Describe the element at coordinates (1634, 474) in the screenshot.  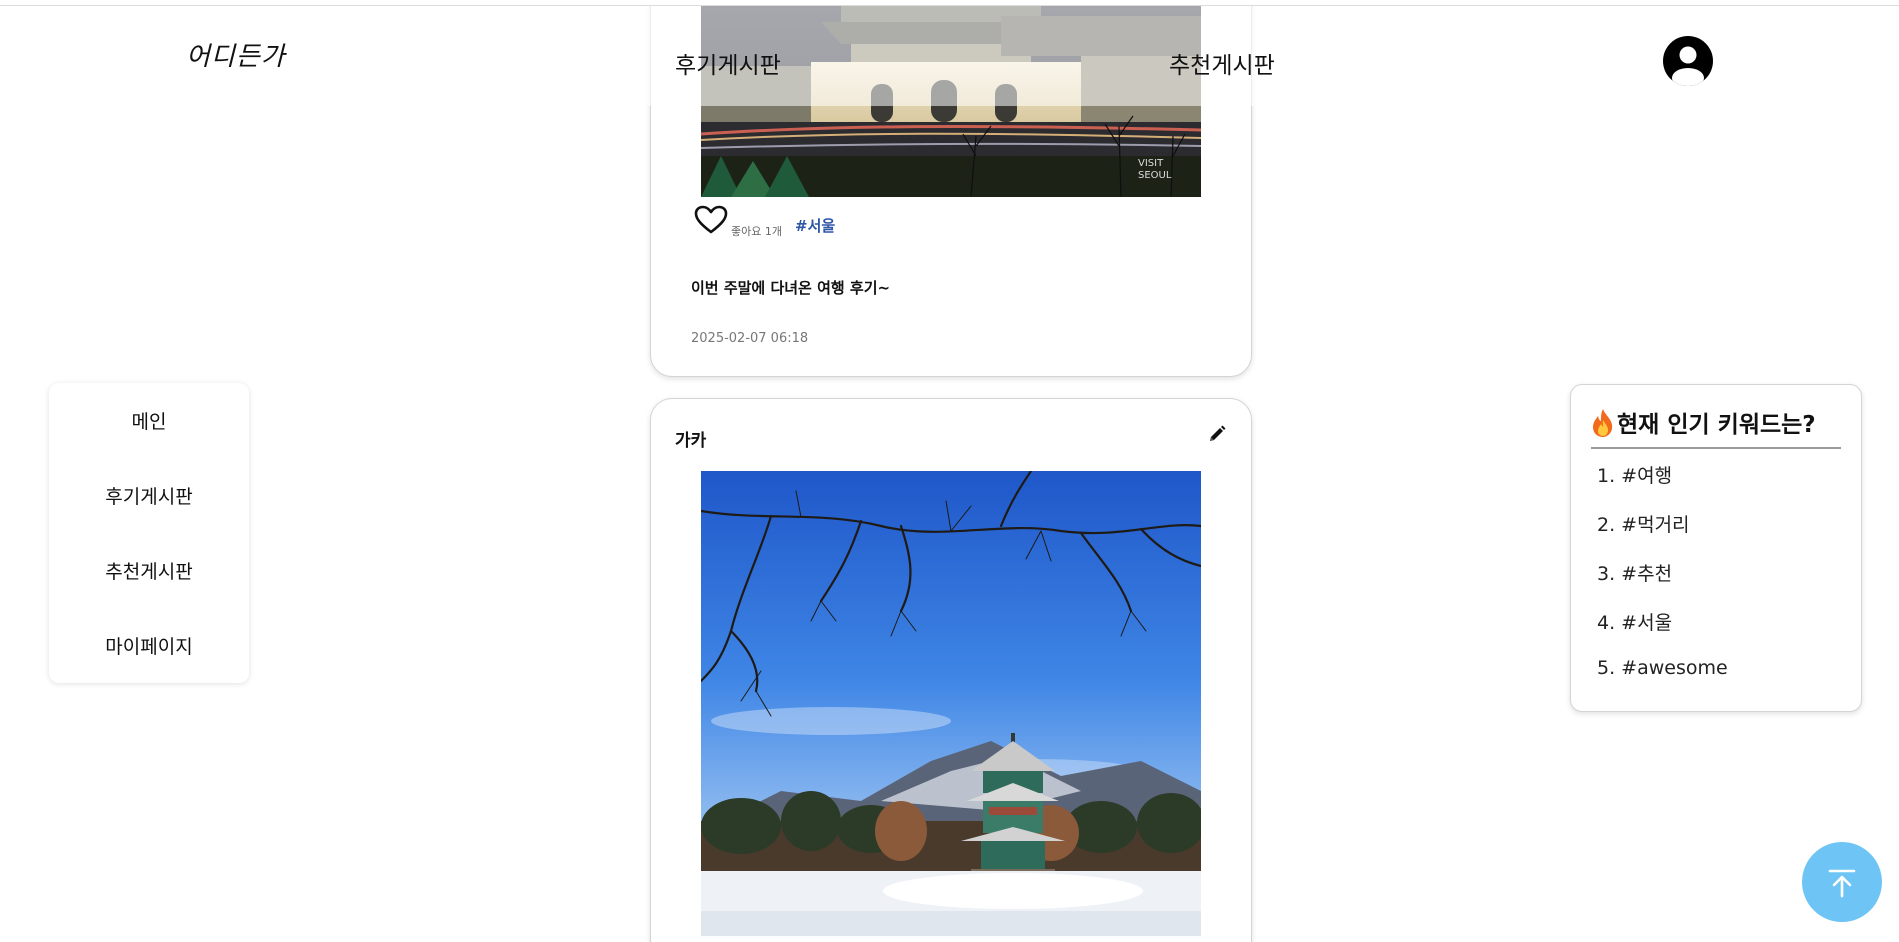
I see `keyword-item: 1. #여행` at that location.